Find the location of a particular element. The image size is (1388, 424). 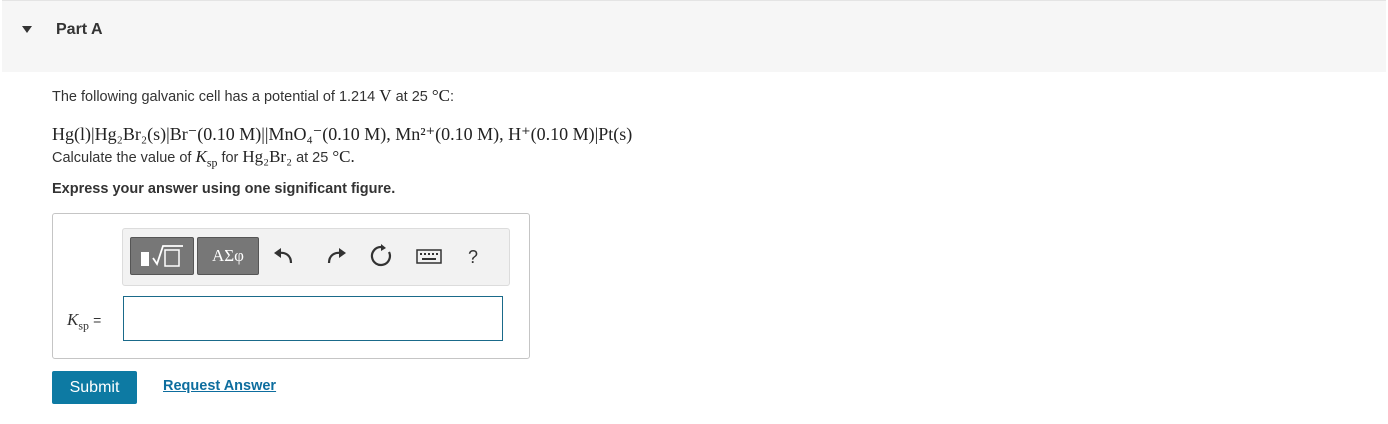

intro-colon: : is located at coordinates (452, 97).